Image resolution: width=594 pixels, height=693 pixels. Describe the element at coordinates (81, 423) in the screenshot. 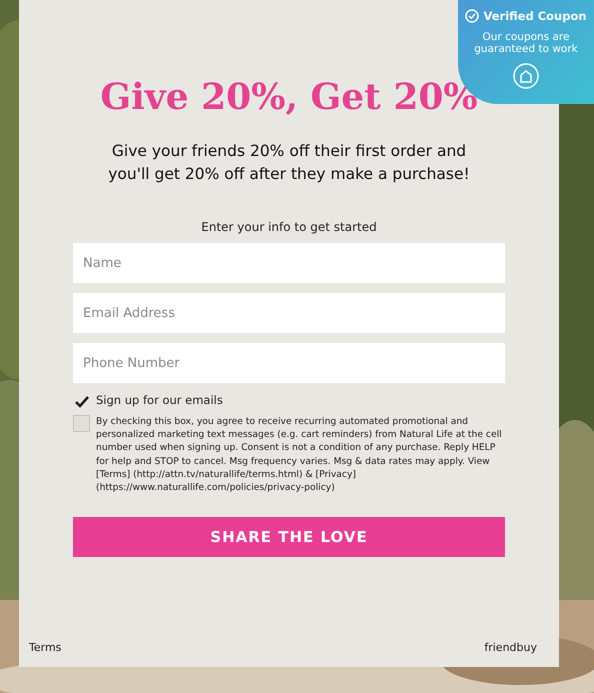

I see `checkbox` at that location.